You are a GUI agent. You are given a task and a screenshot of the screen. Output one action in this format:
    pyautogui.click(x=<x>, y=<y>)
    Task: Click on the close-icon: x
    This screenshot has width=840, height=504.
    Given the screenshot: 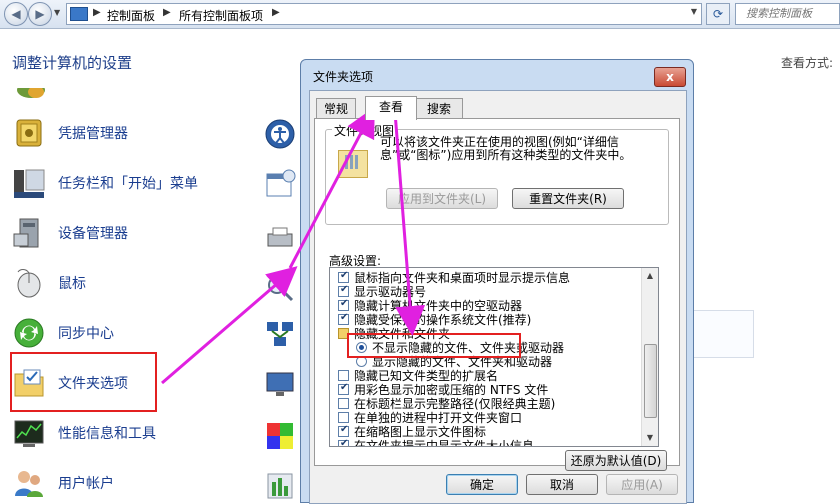 What is the action you would take?
    pyautogui.click(x=670, y=77)
    